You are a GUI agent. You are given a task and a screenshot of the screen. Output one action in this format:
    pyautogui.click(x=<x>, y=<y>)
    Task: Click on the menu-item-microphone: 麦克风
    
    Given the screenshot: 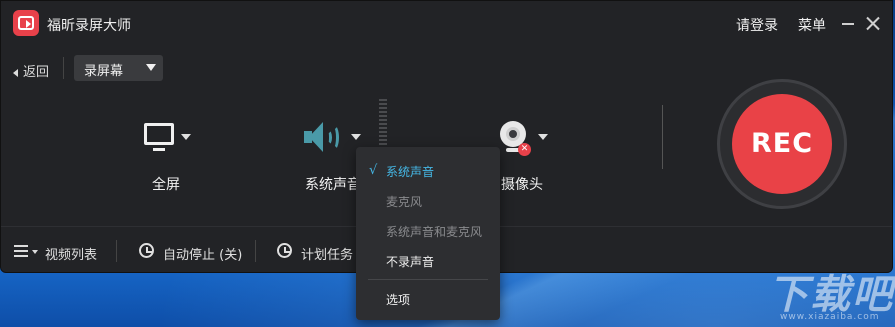 What is the action you would take?
    pyautogui.click(x=404, y=201)
    